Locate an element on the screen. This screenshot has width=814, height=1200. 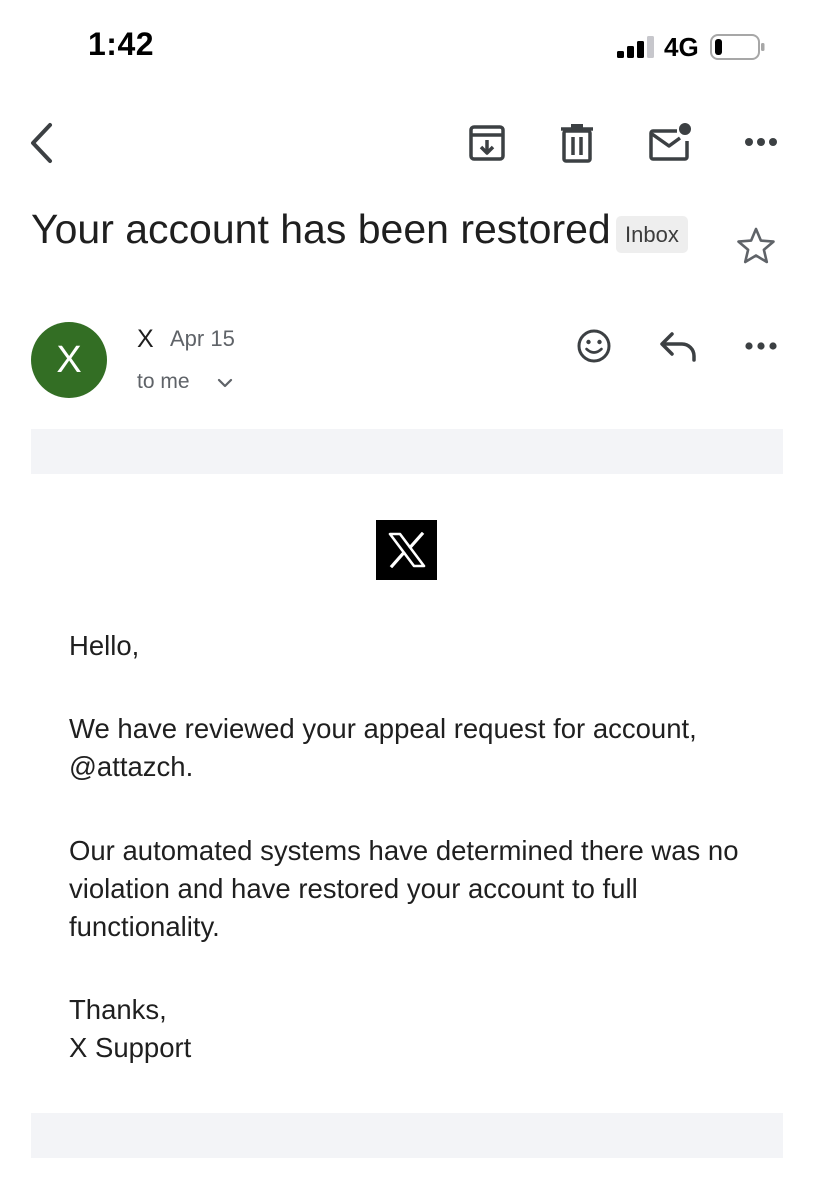
signoff-line-2: X Support is located at coordinates (130, 1047).